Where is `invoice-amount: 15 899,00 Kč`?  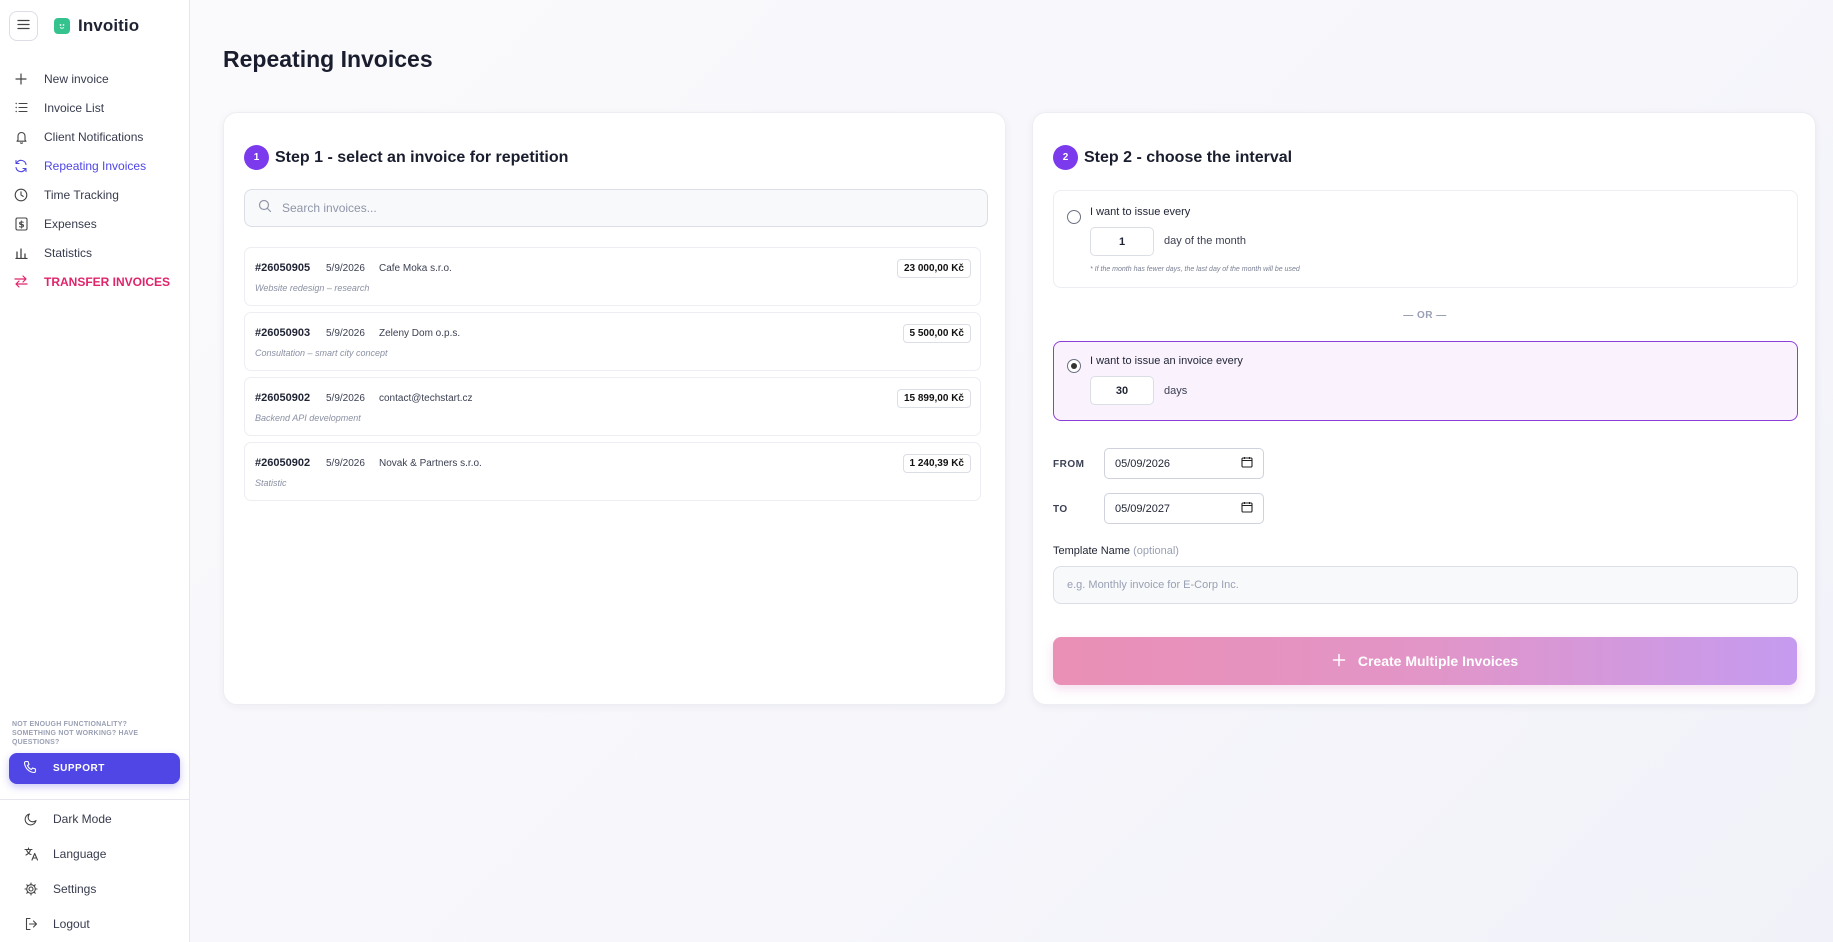
invoice-amount: 15 899,00 Kč is located at coordinates (933, 398).